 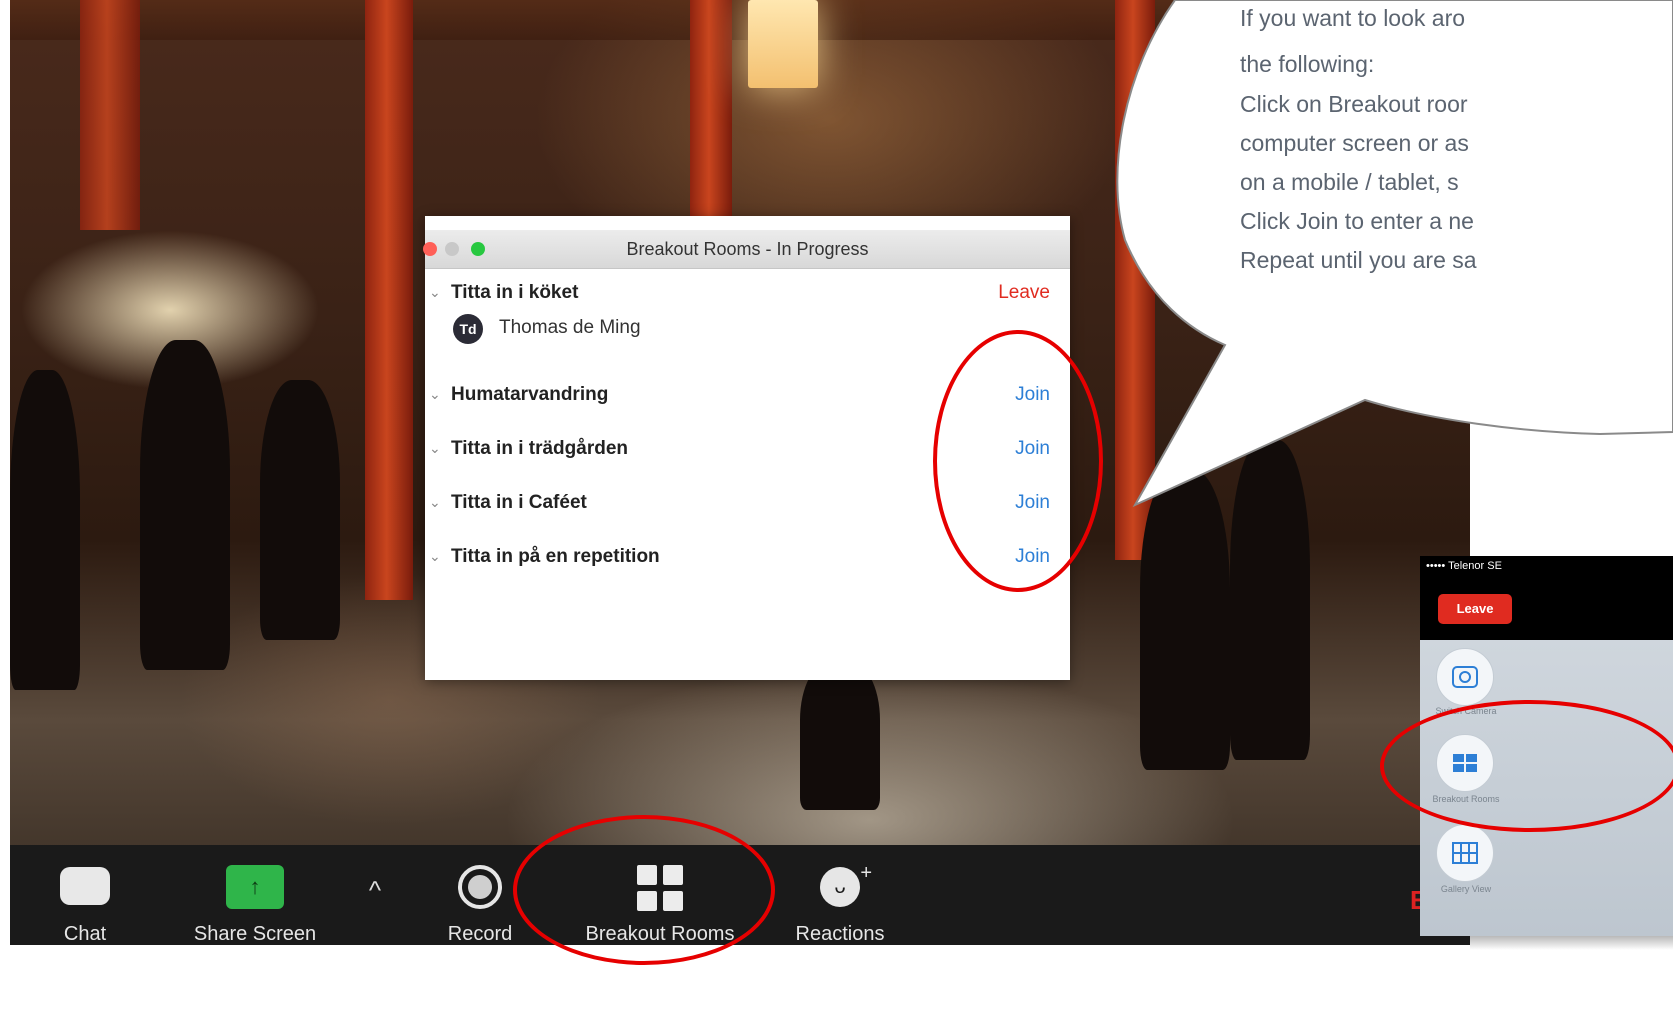 What do you see at coordinates (85, 886) in the screenshot?
I see `chat-icon` at bounding box center [85, 886].